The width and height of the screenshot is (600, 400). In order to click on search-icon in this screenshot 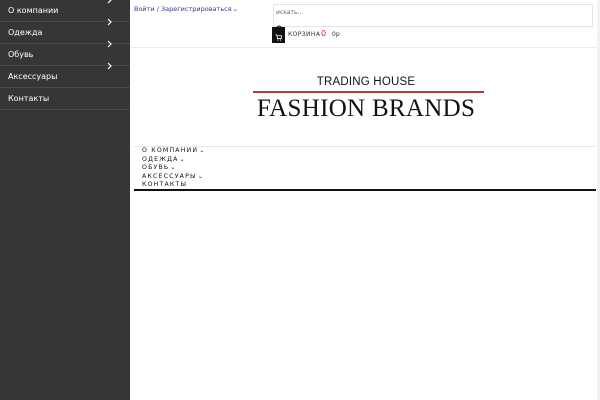, I will do `click(279, 24)`.